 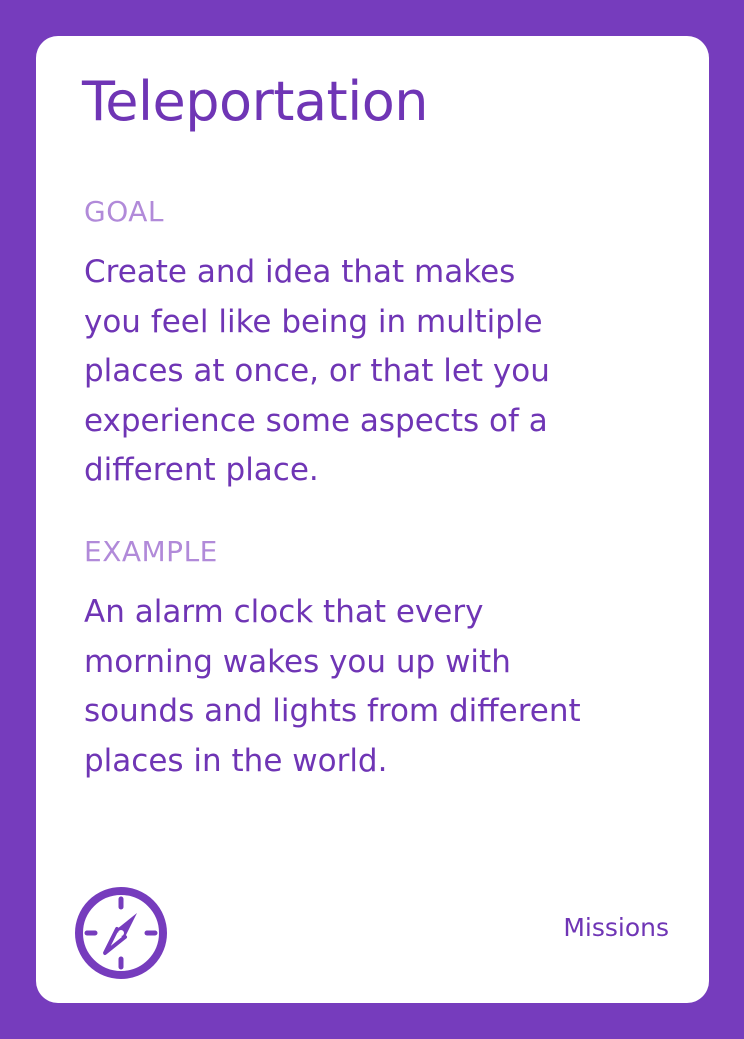 I want to click on goal-line: experience some aspects of a, so click(x=316, y=420).